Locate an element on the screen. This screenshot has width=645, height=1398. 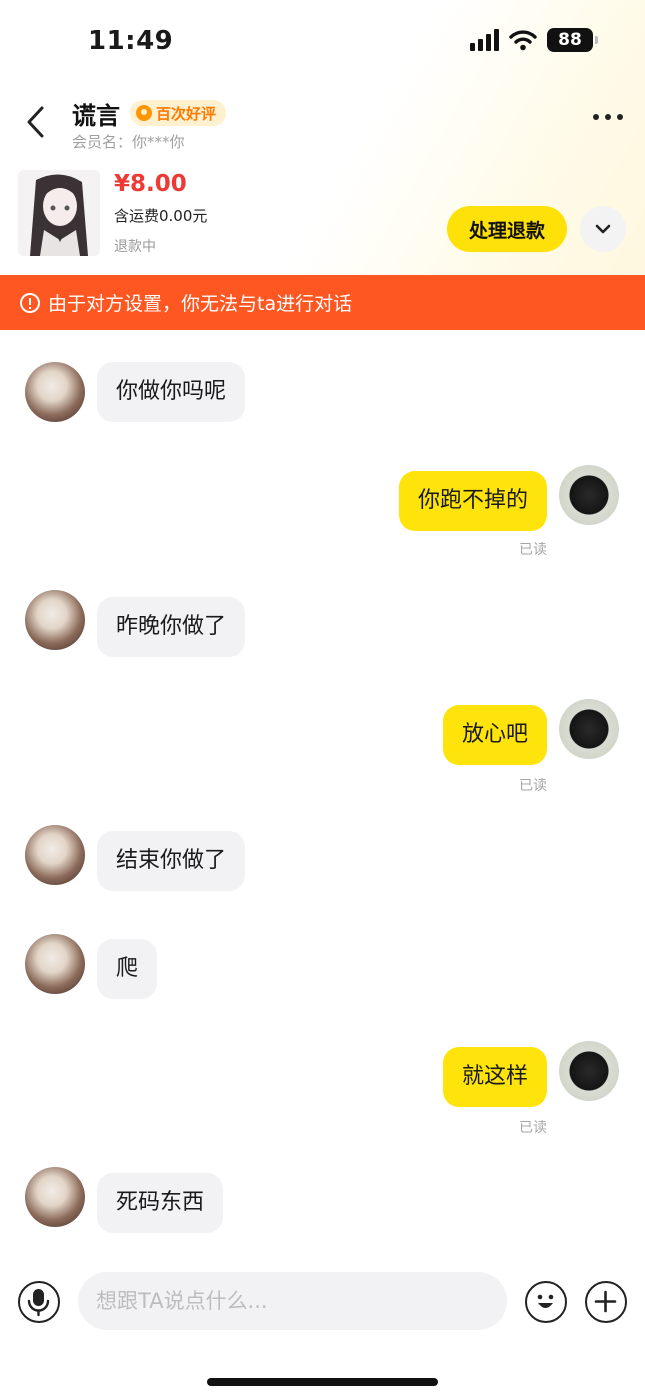
more-dots-icon is located at coordinates (608, 117).